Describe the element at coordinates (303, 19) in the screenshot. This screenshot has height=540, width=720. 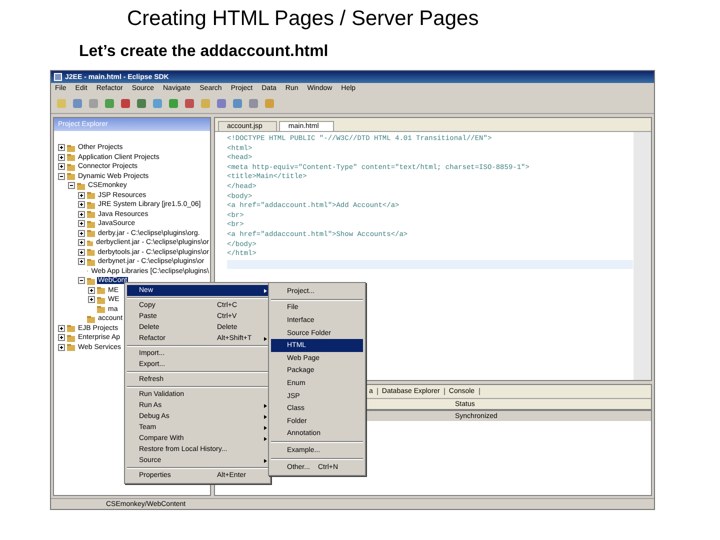
I see `slide-title: Creating HTML Pages / Server Pages` at that location.